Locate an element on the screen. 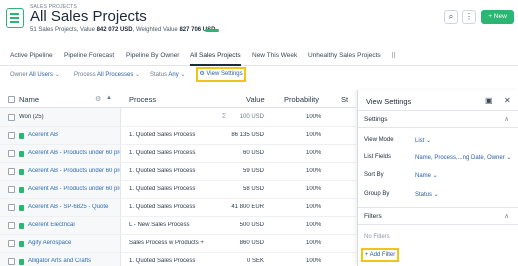 This screenshot has width=518, height=266. tab-all-sales-projects: All Sales Projects is located at coordinates (215, 57).